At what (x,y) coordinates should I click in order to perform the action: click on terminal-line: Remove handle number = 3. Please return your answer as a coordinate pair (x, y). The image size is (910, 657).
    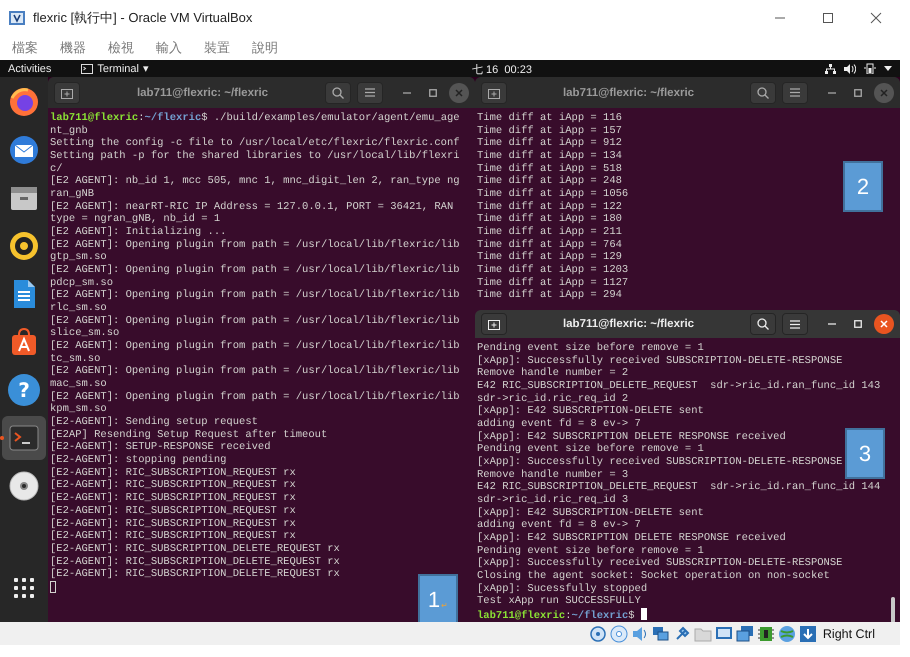
    Looking at the image, I should click on (552, 475).